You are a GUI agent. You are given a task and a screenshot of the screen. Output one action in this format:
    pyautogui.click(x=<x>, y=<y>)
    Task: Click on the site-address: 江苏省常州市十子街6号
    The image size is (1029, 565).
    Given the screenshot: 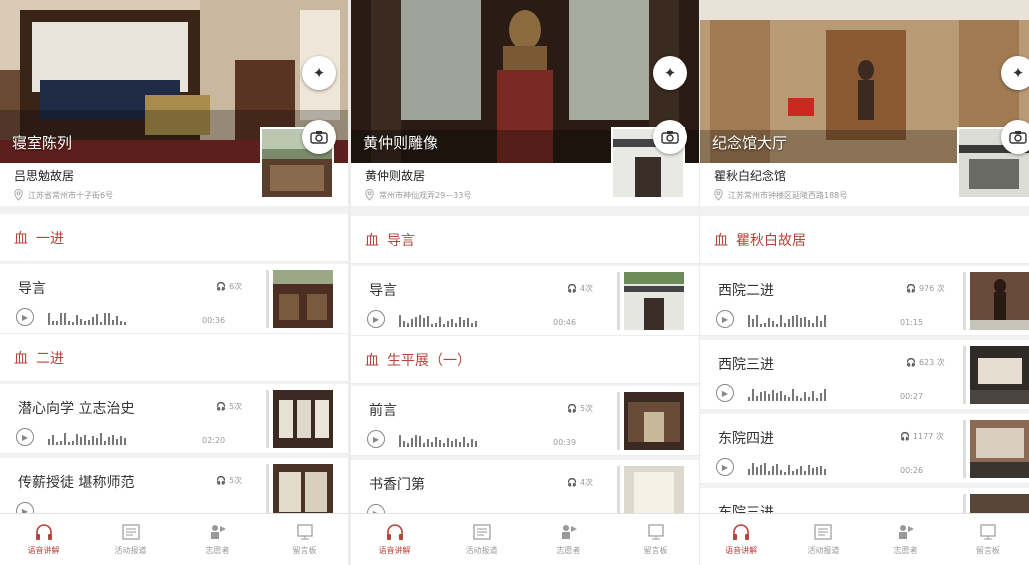 What is the action you would take?
    pyautogui.click(x=63, y=195)
    